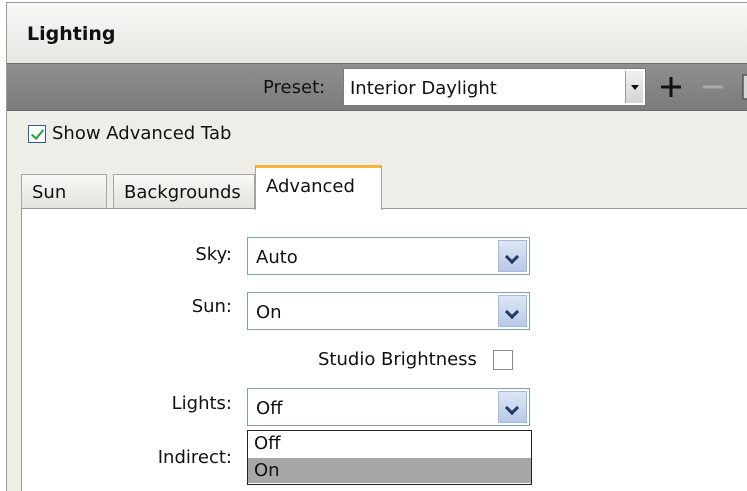 The height and width of the screenshot is (491, 747). I want to click on sky-label: Sky:, so click(213, 254).